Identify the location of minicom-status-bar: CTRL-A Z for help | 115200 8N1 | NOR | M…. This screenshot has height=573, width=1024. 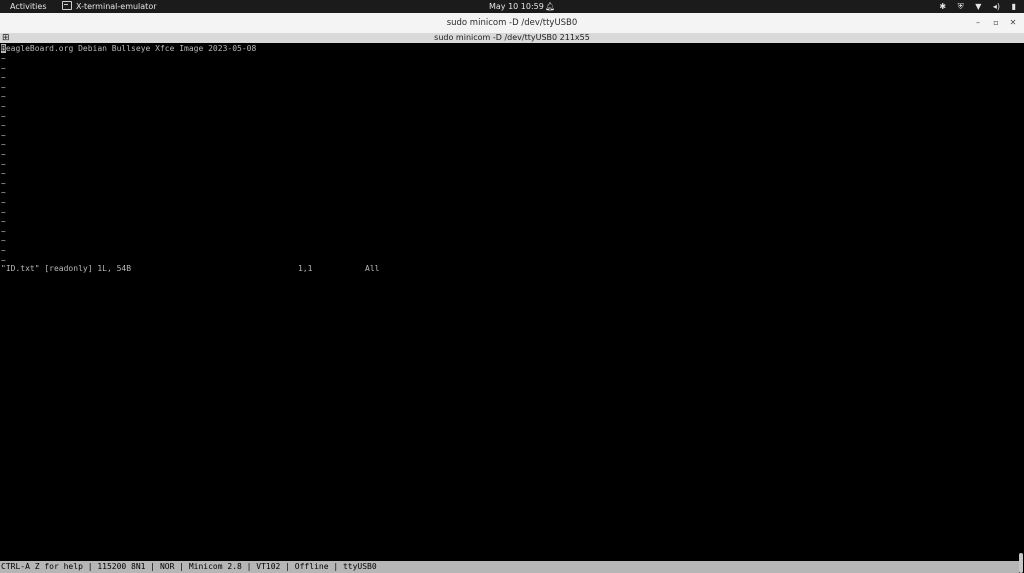
(509, 567).